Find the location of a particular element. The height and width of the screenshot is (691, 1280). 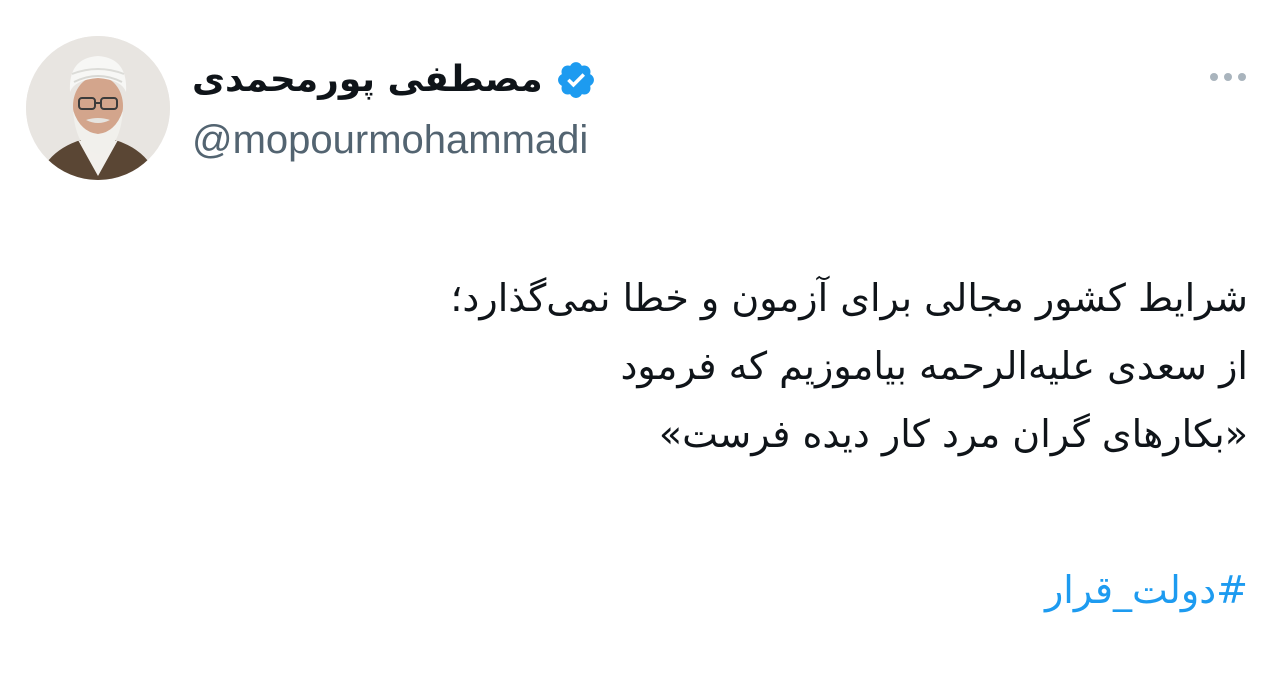

avatar is located at coordinates (98, 108).